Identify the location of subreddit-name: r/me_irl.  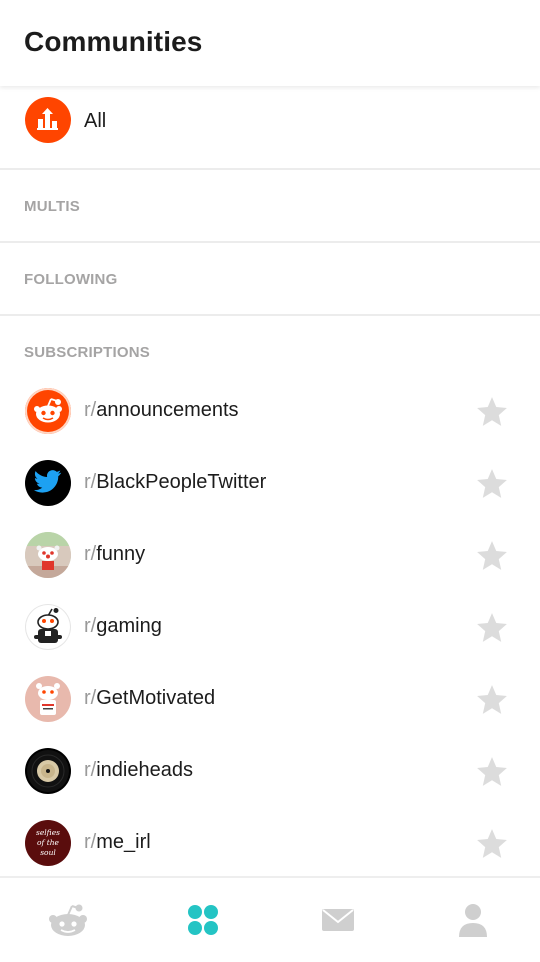
(117, 842).